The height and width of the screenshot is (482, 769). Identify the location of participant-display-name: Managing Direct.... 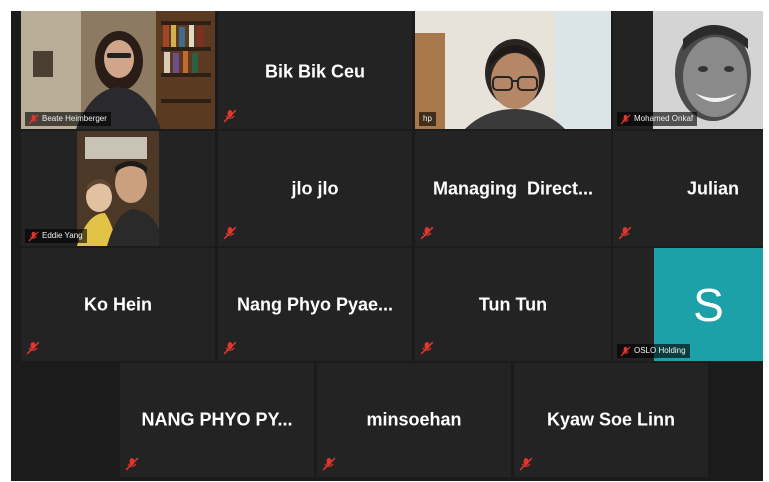
(513, 188).